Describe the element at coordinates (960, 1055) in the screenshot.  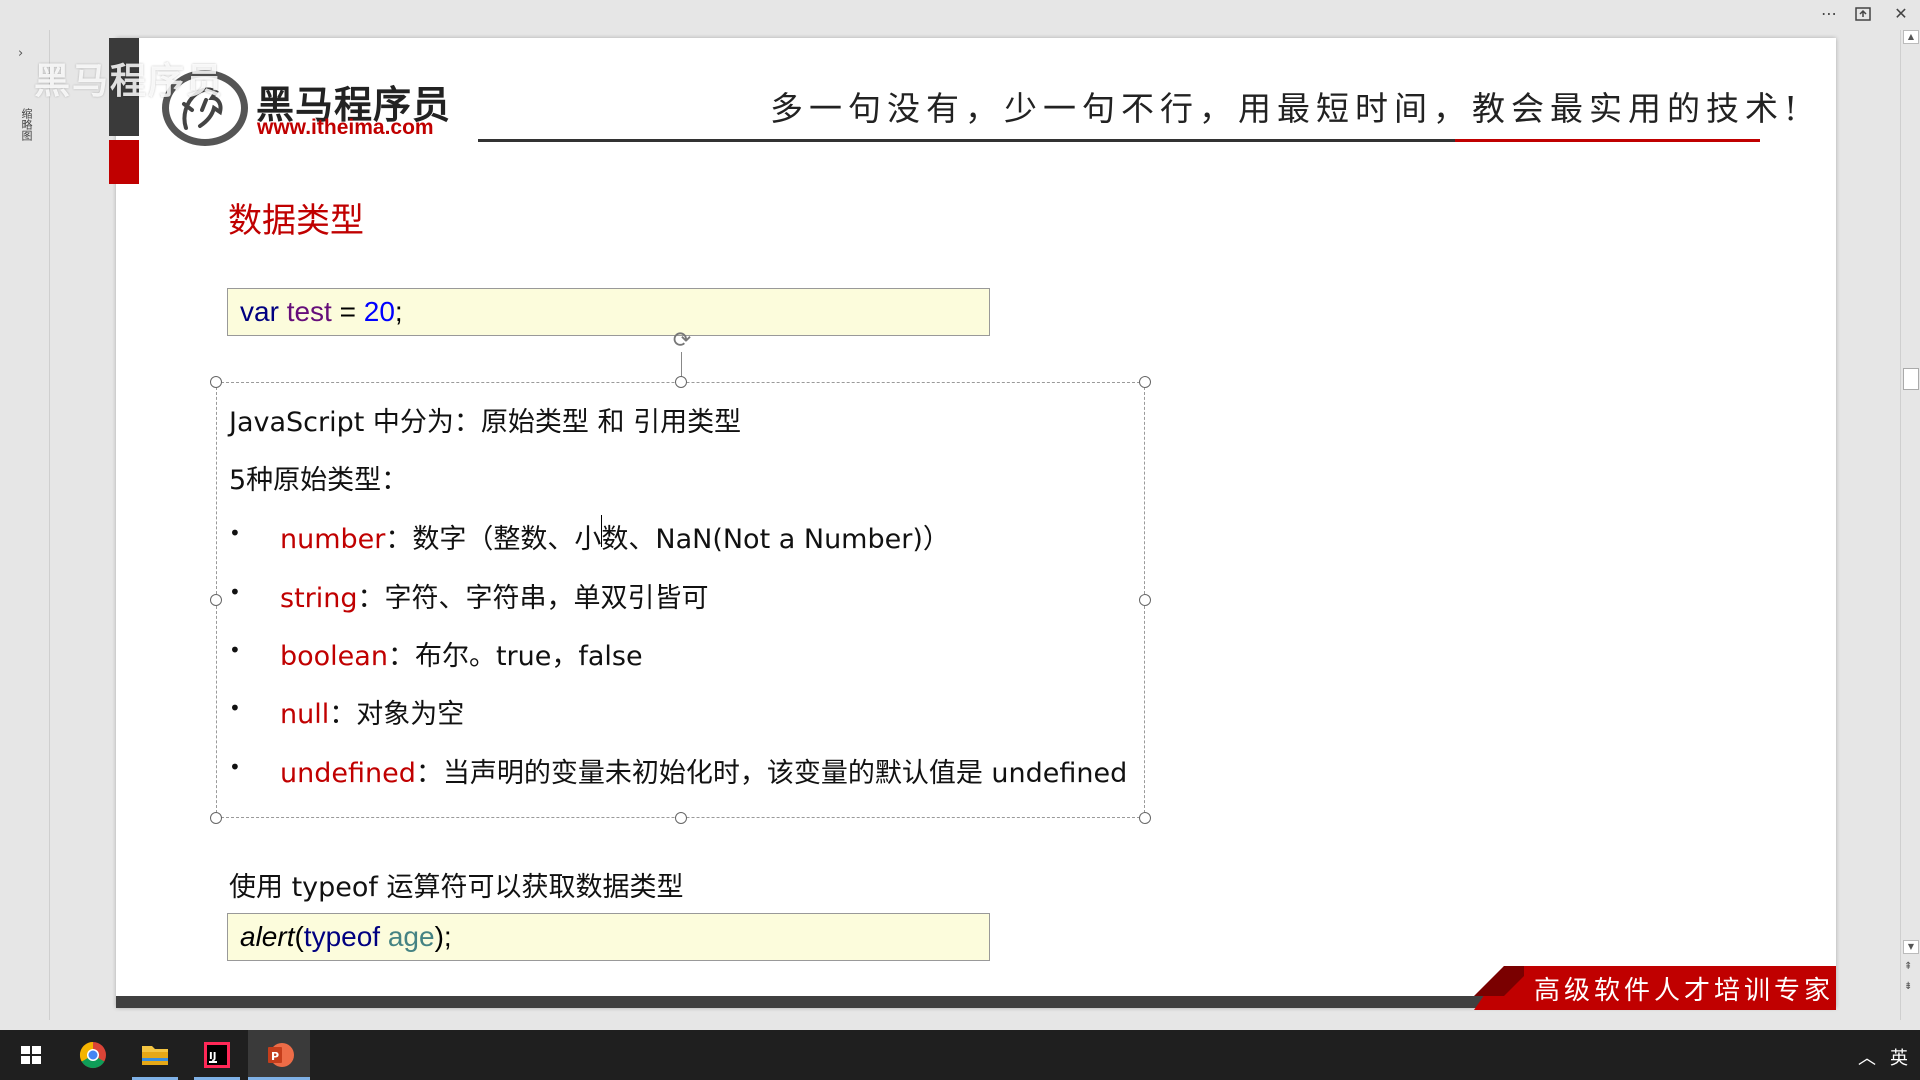
I see `taskbar: IJ P ︿ 英` at that location.